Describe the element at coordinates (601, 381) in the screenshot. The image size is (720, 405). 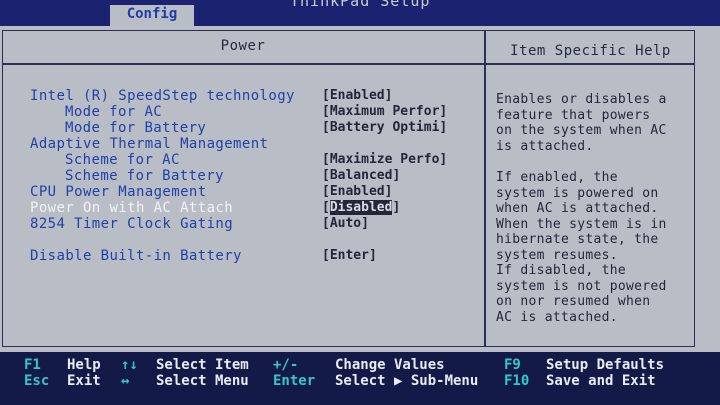
I see `key-f10-label: Save and Exit` at that location.